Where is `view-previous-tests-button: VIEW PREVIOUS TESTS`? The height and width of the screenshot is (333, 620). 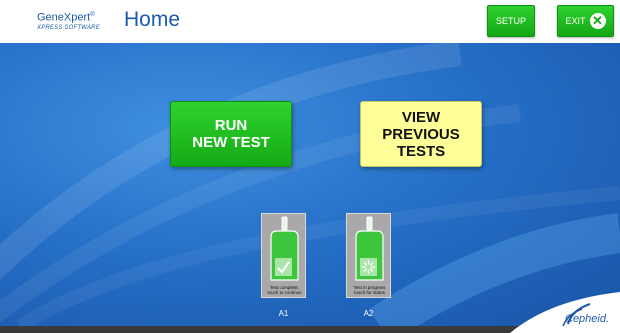 view-previous-tests-button: VIEW PREVIOUS TESTS is located at coordinates (421, 134).